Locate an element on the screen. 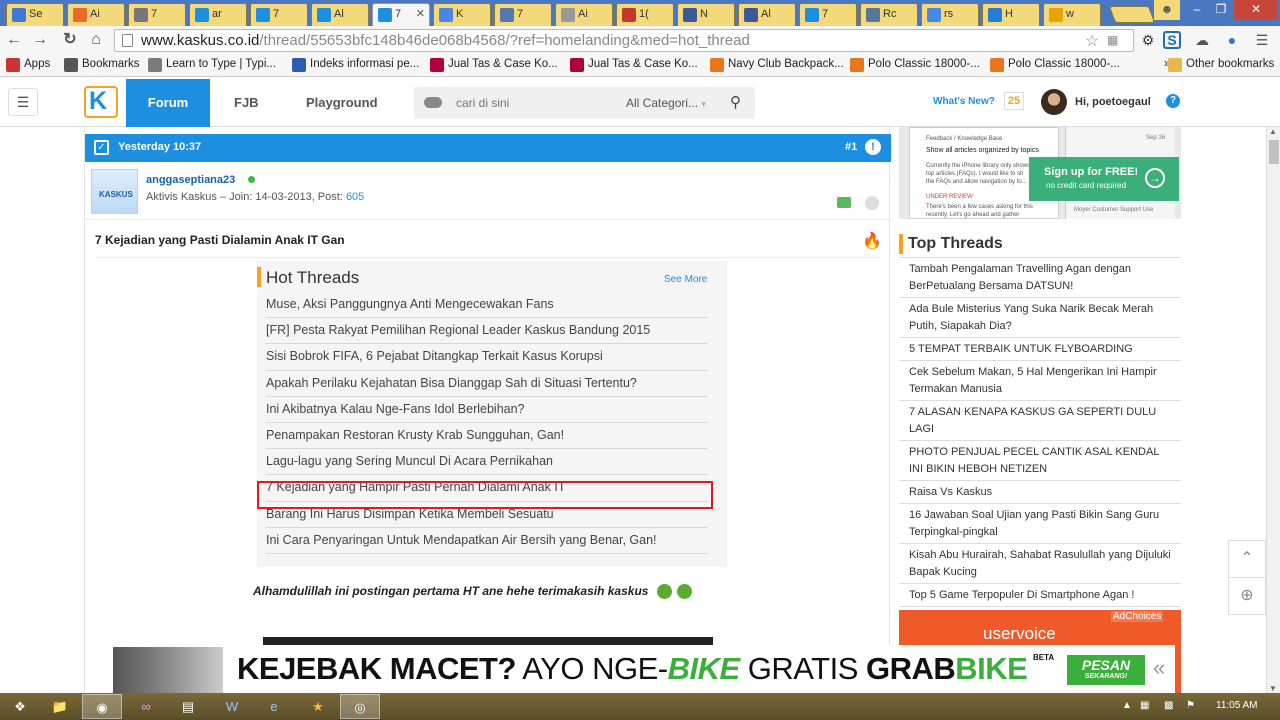 Image resolution: width=1280 pixels, height=720 pixels. window-close-icon: ✕ is located at coordinates (1256, 10).